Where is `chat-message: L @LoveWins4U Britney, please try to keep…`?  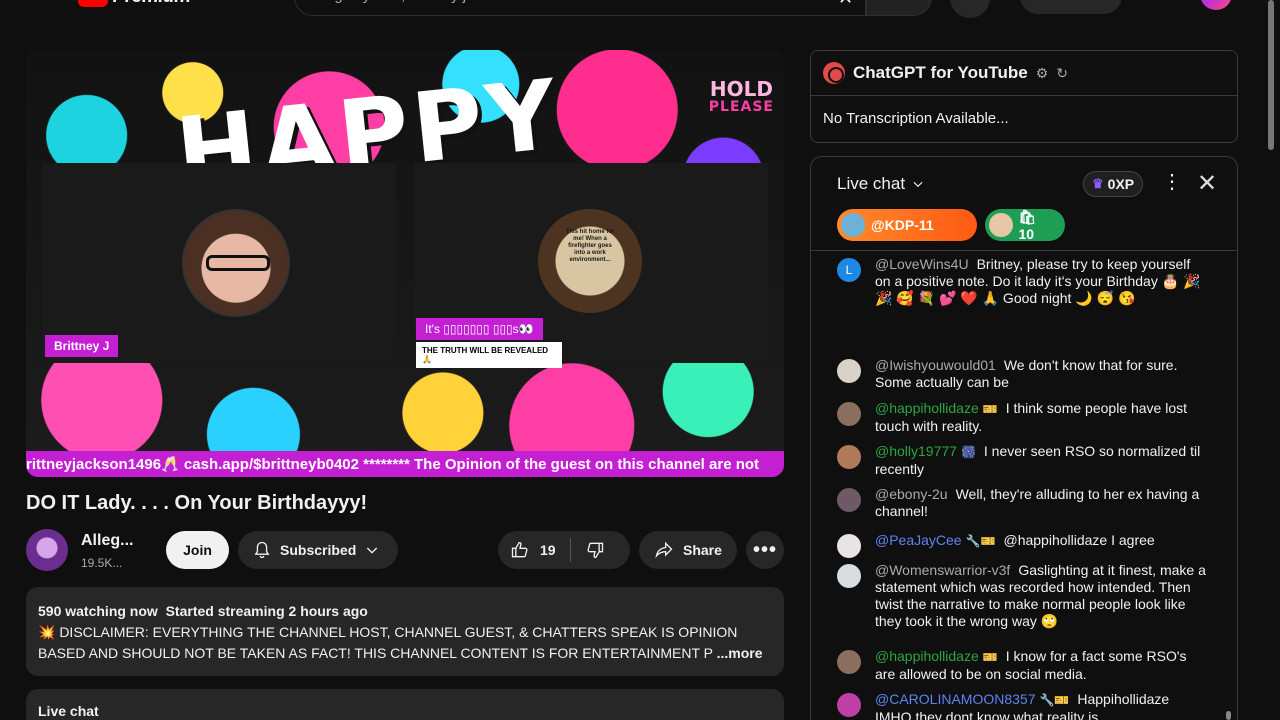
chat-message: L @LoveWins4U Britney, please try to keep… is located at coordinates (1022, 281).